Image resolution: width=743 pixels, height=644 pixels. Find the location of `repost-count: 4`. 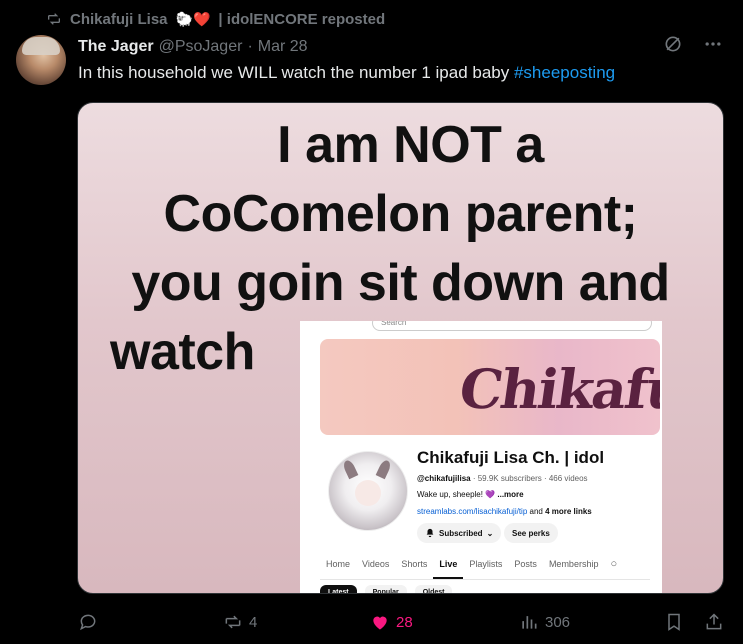

repost-count: 4 is located at coordinates (253, 622).